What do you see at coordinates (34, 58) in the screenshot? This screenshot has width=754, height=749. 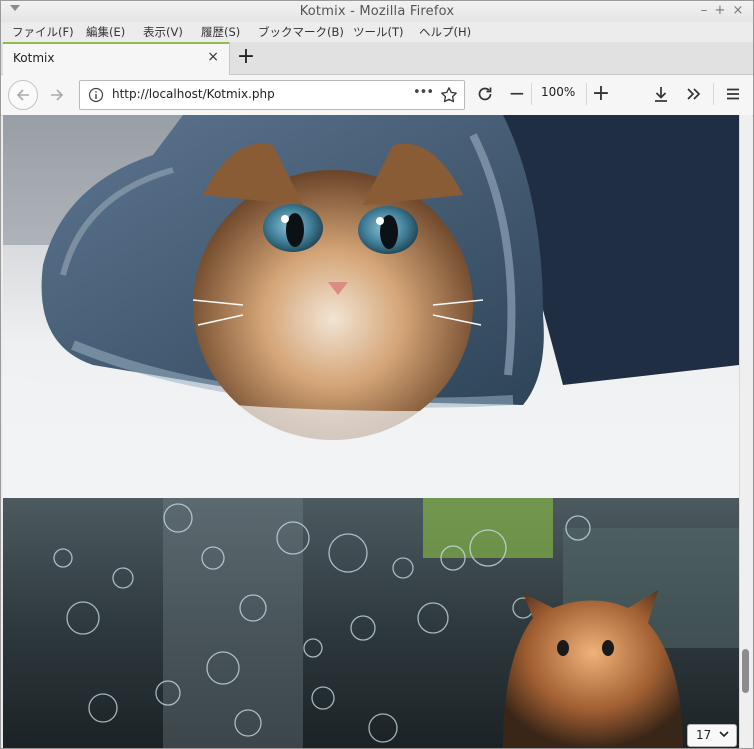 I see `tab-label: Kotmix` at bounding box center [34, 58].